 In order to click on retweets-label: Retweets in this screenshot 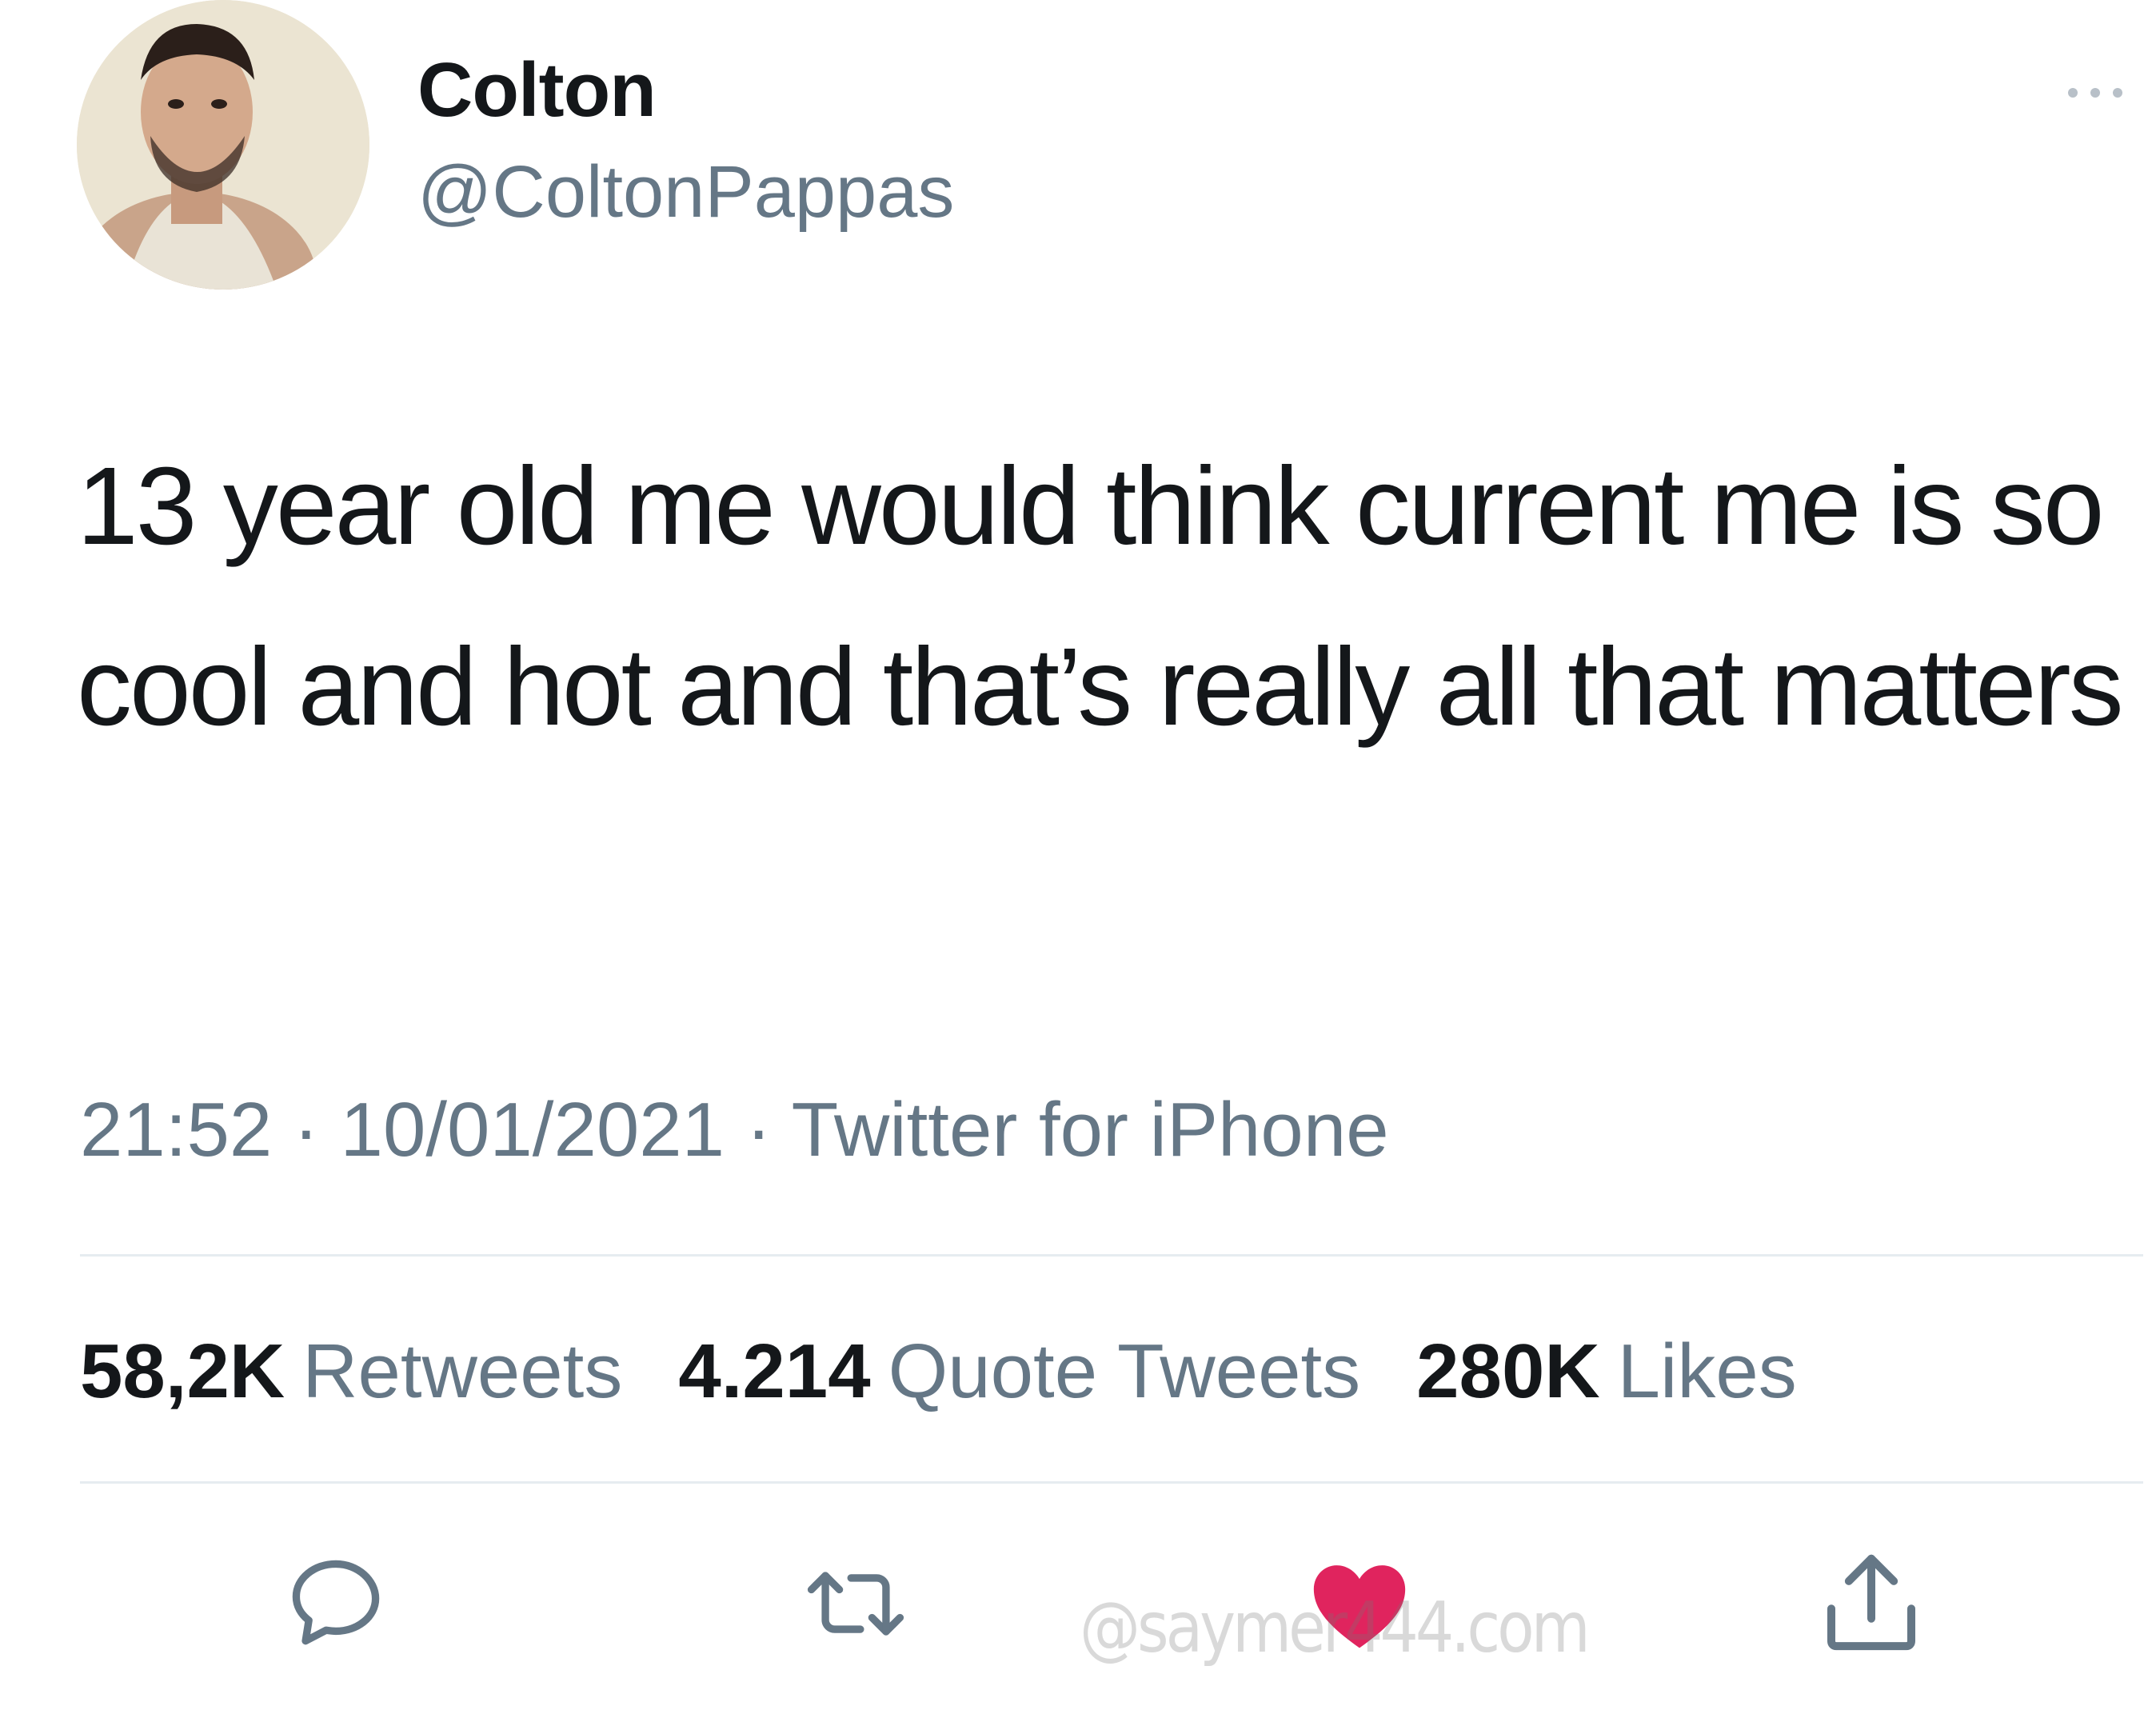, I will do `click(462, 1371)`.